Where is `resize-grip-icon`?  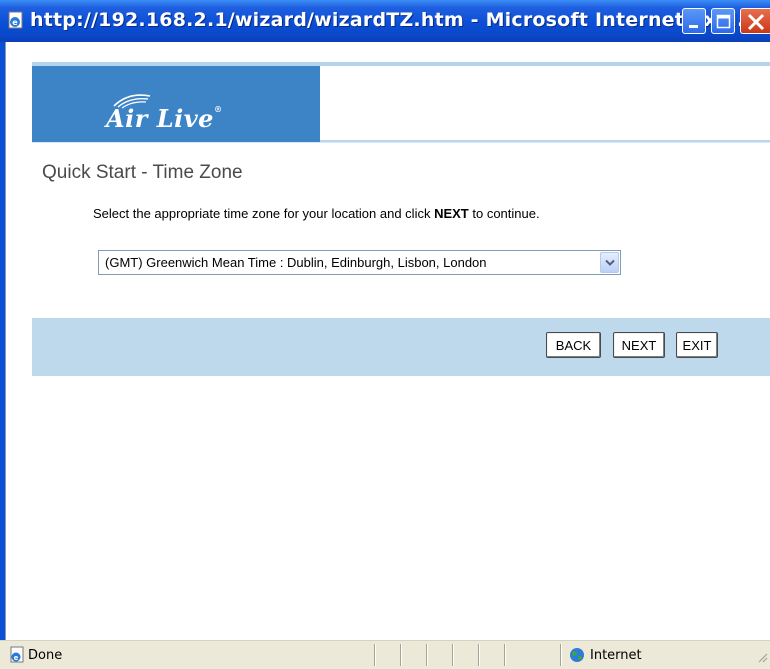
resize-grip-icon is located at coordinates (762, 657).